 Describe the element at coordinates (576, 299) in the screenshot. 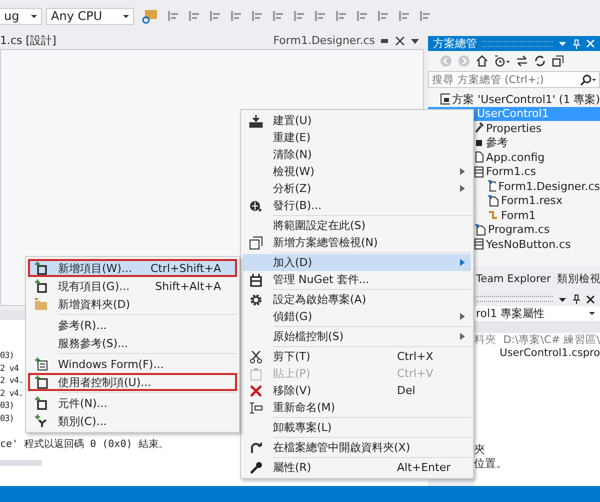

I see `pin-icon` at that location.